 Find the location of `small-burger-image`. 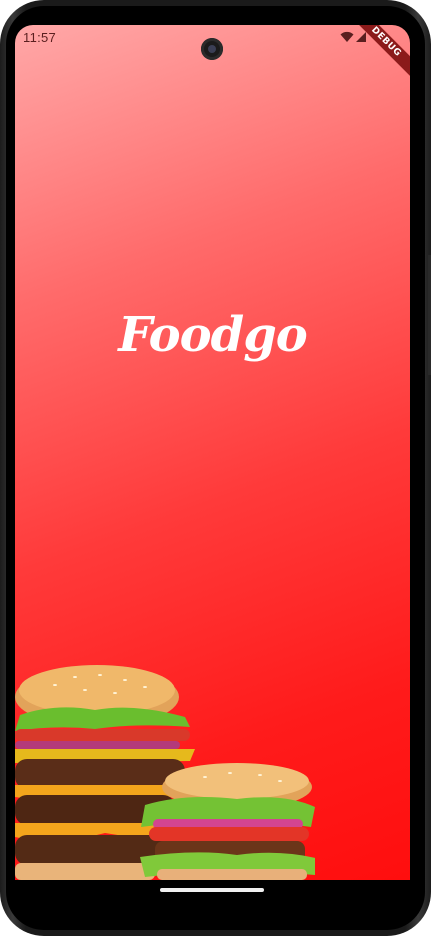

small-burger-image is located at coordinates (227, 821).